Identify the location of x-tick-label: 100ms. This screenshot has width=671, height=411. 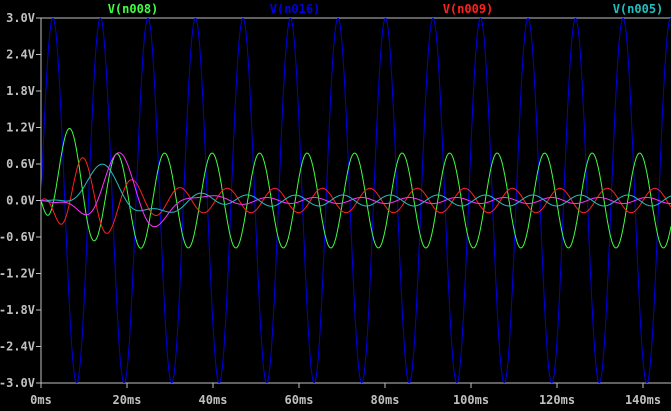
(471, 400).